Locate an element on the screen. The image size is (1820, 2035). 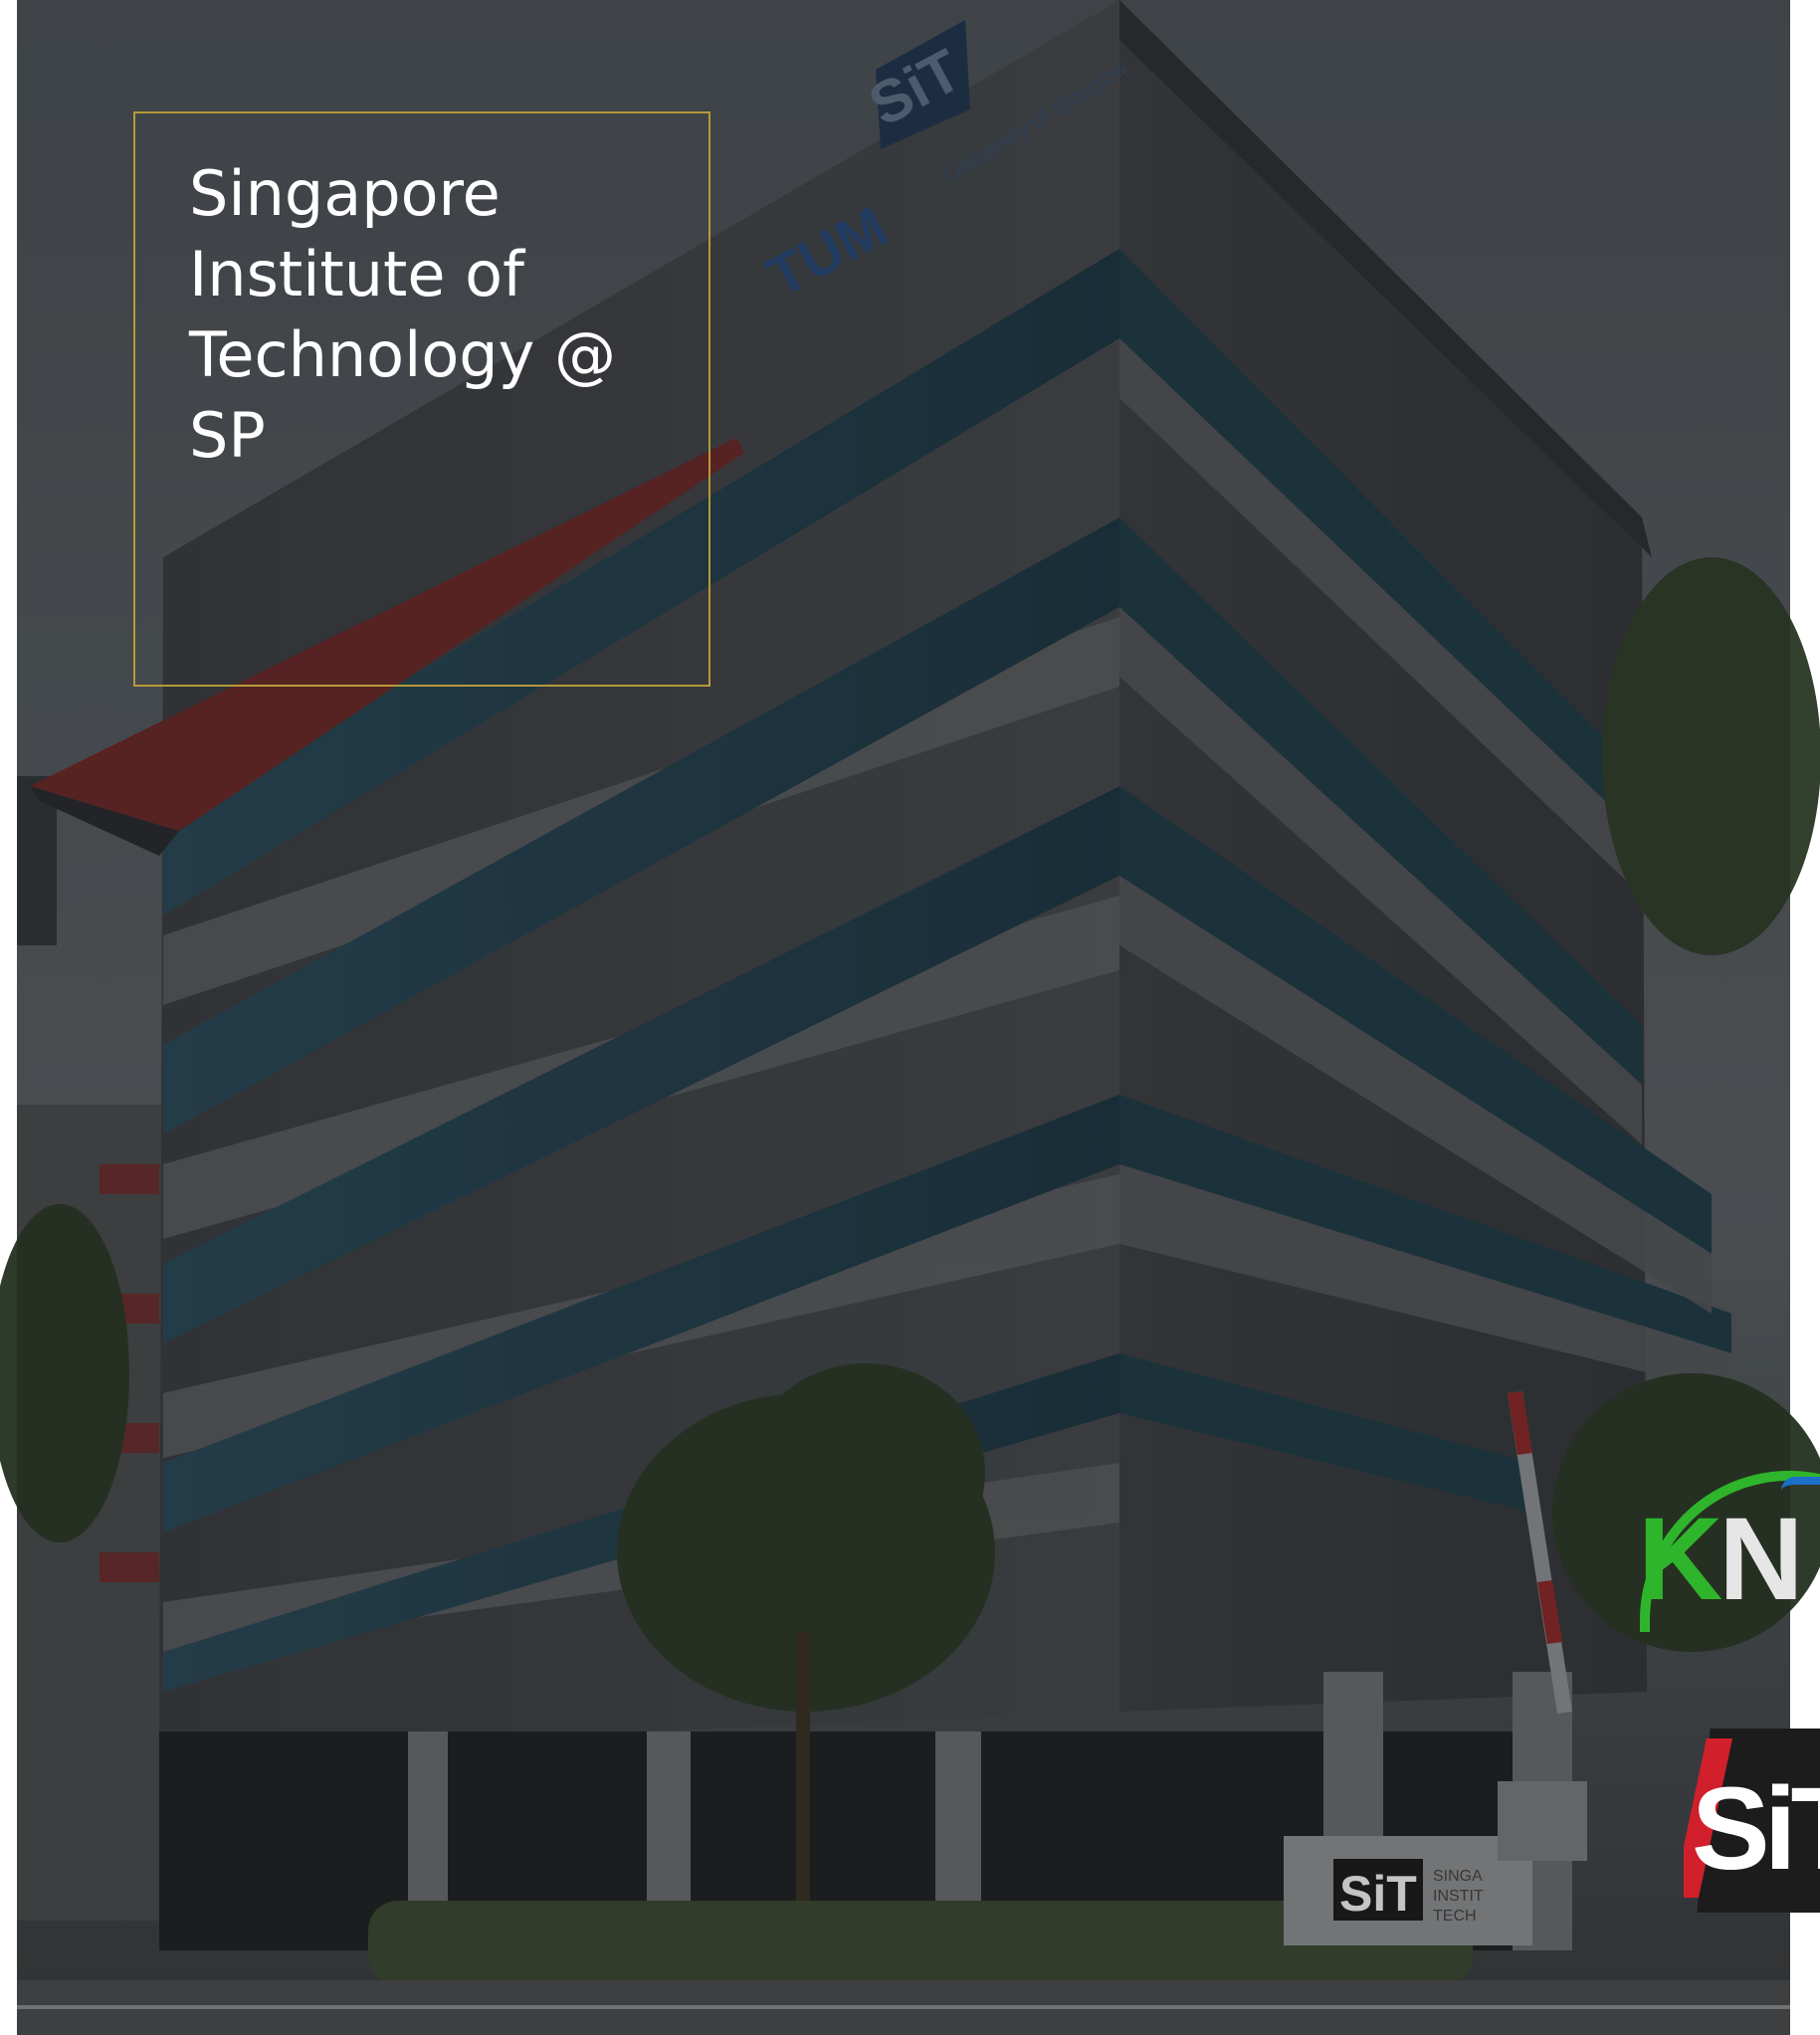
sit-logo: SiT is located at coordinates (1752, 1821).